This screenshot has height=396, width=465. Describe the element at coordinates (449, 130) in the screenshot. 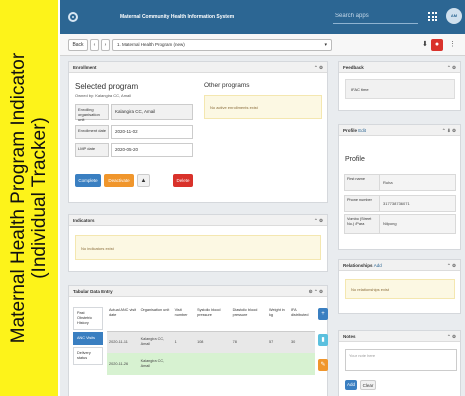

I see `widget-controls-icon: ⌃ ⬇ ⚙` at that location.